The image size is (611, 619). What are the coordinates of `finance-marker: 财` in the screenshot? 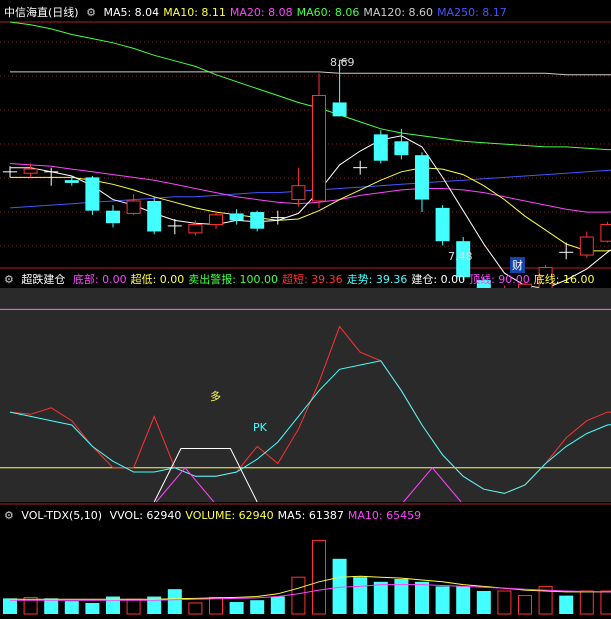 It's located at (517, 265).